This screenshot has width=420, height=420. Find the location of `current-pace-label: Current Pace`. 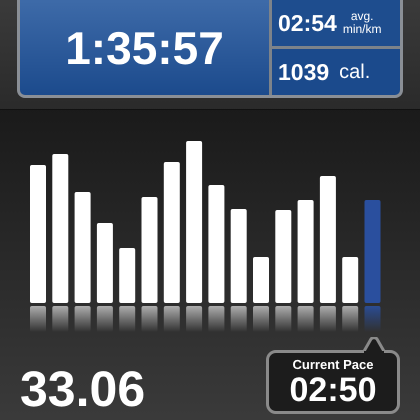

current-pace-label: Current Pace is located at coordinates (333, 364).